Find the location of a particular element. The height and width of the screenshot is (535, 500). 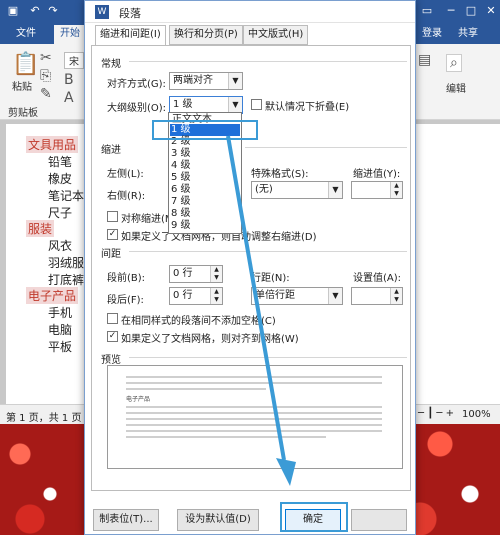

annotation-arrow is located at coordinates (261, 310).